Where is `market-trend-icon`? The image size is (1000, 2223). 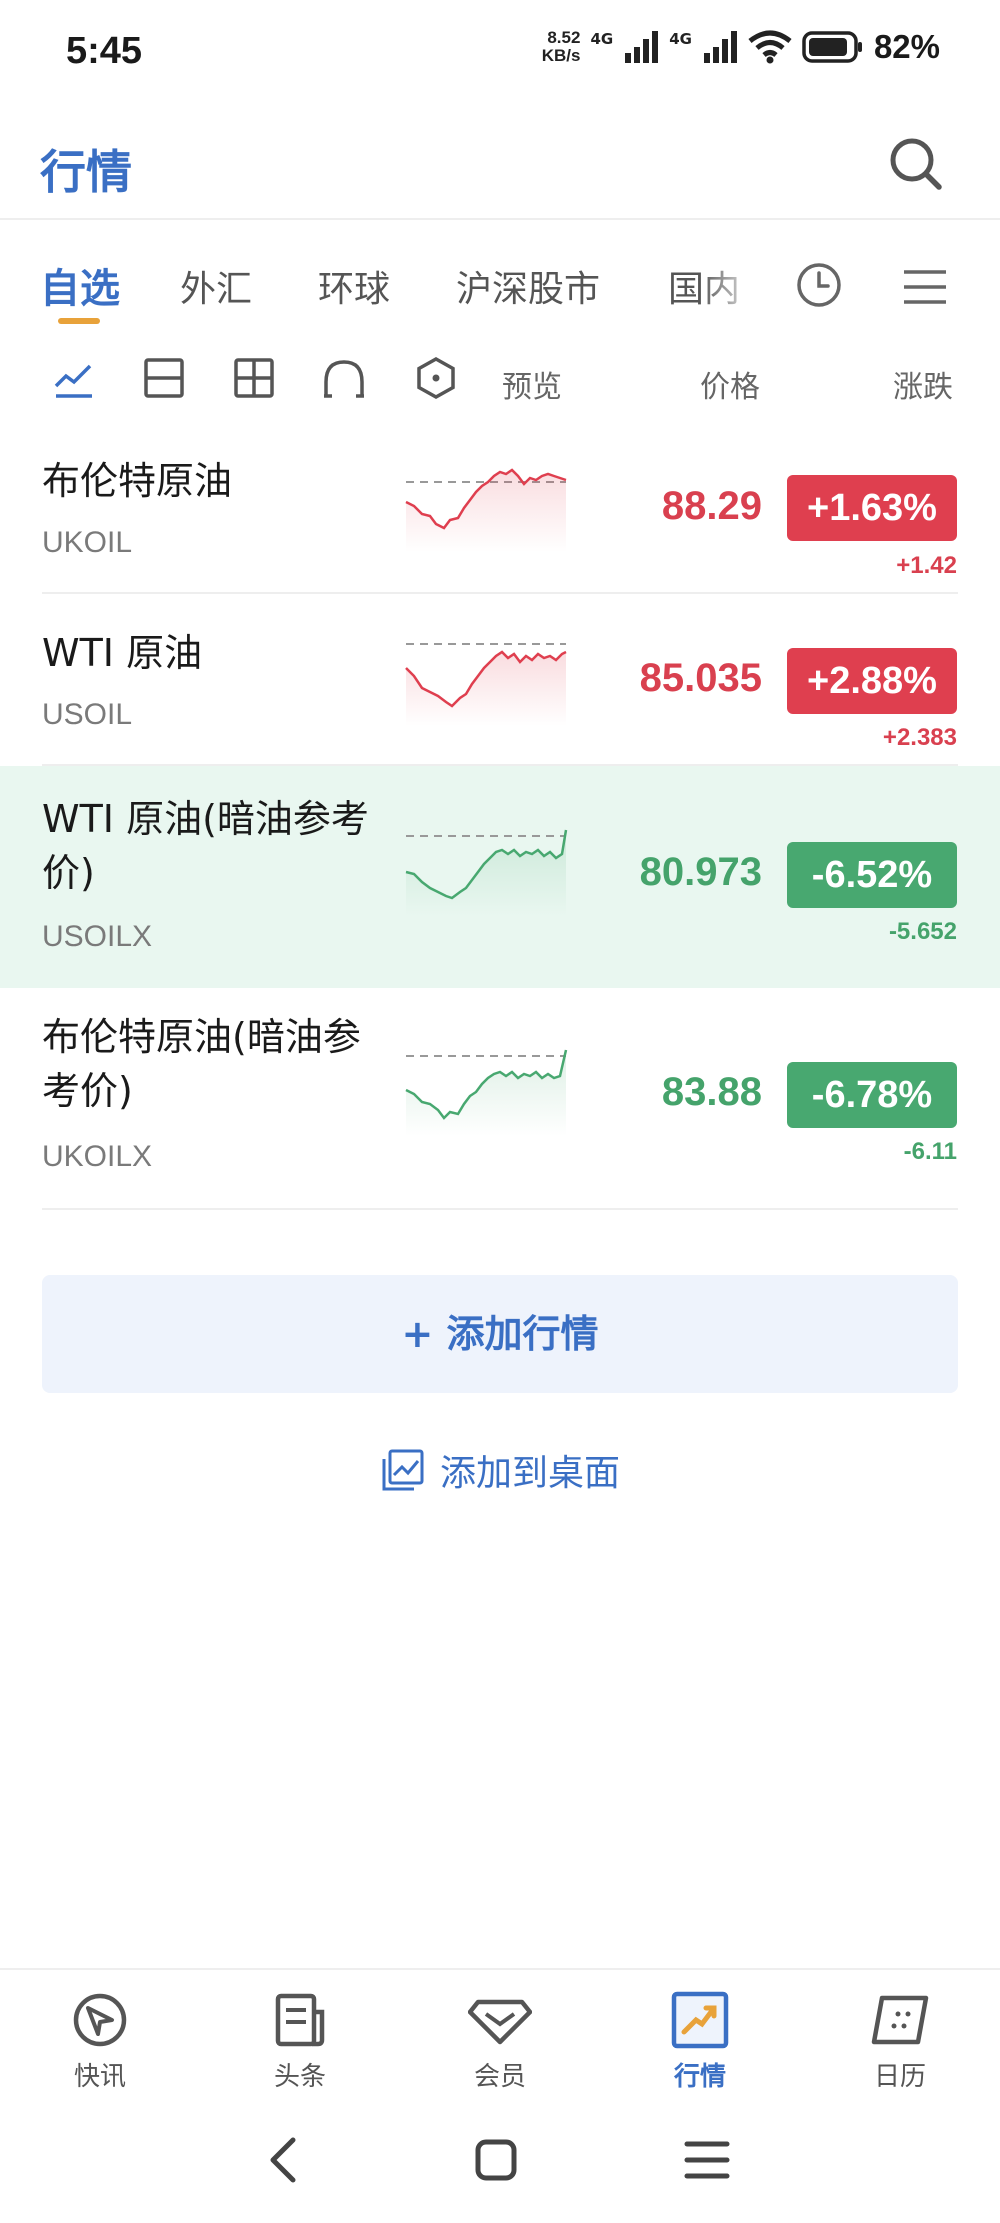 market-trend-icon is located at coordinates (700, 2020).